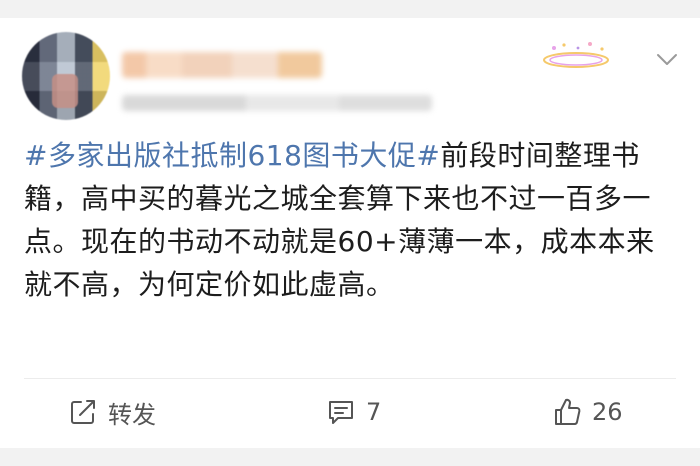 The width and height of the screenshot is (700, 466). What do you see at coordinates (277, 103) in the screenshot?
I see `post-meta-blurred` at bounding box center [277, 103].